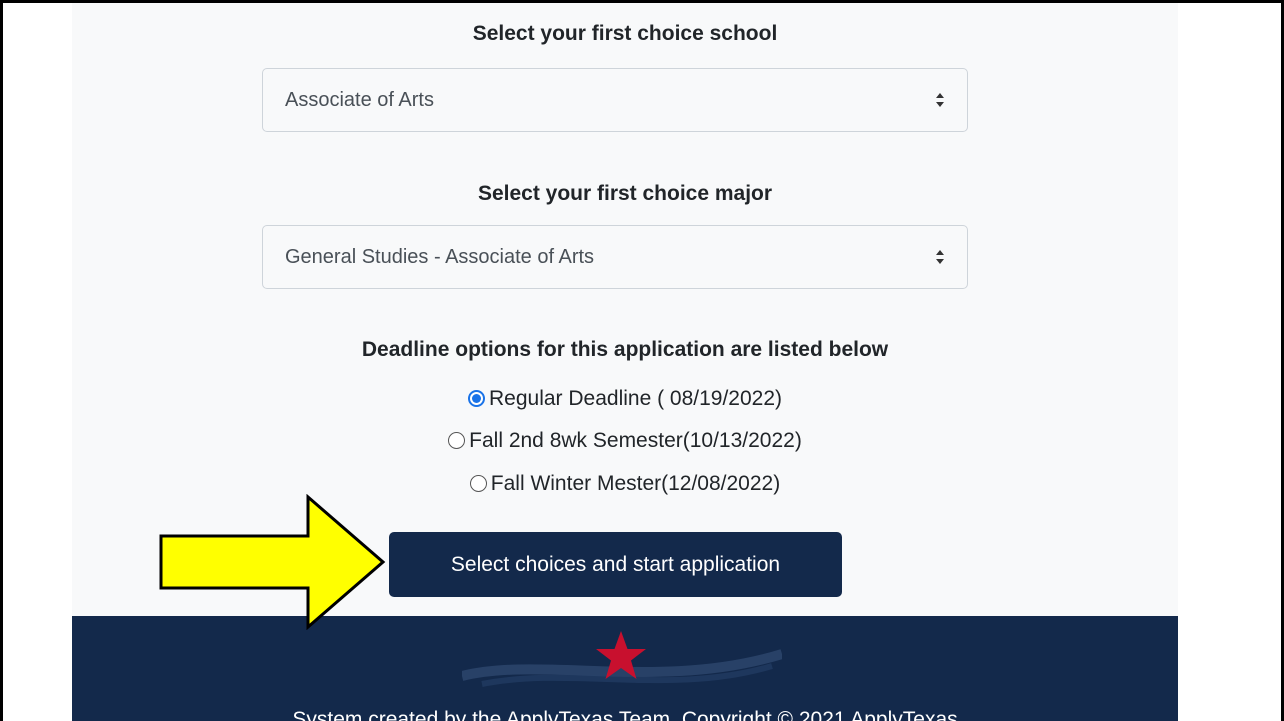  Describe the element at coordinates (272, 562) in the screenshot. I see `yellow-arrow-callout-icon` at that location.